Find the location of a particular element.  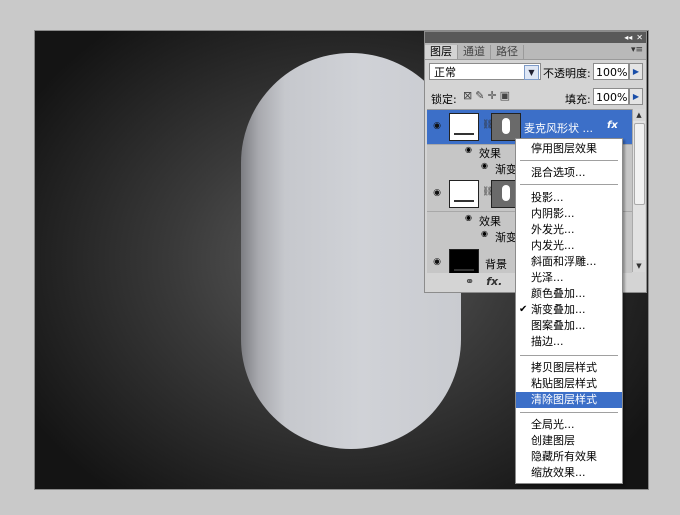

menu-item-clear-style: 清除图层样式 is located at coordinates (569, 400).